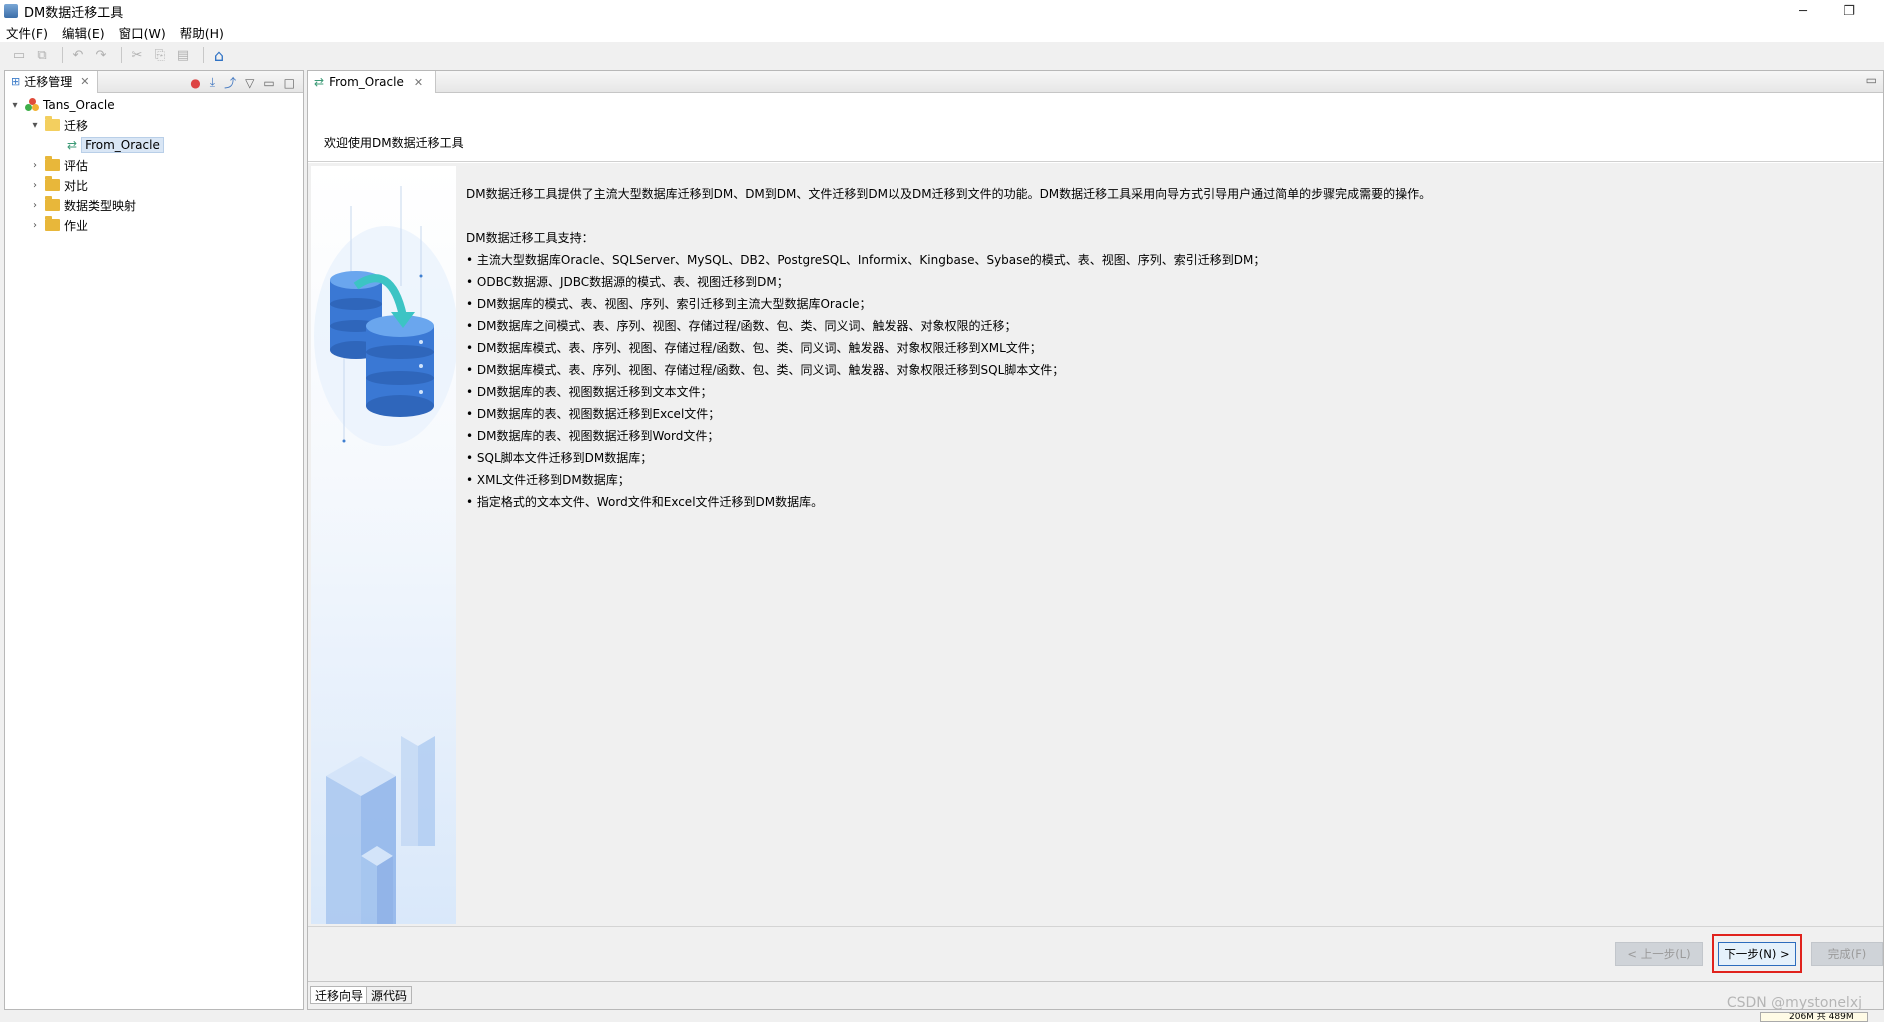  I want to click on tree-item-from-oracle: ⇄ From_Oracle, so click(154, 145).